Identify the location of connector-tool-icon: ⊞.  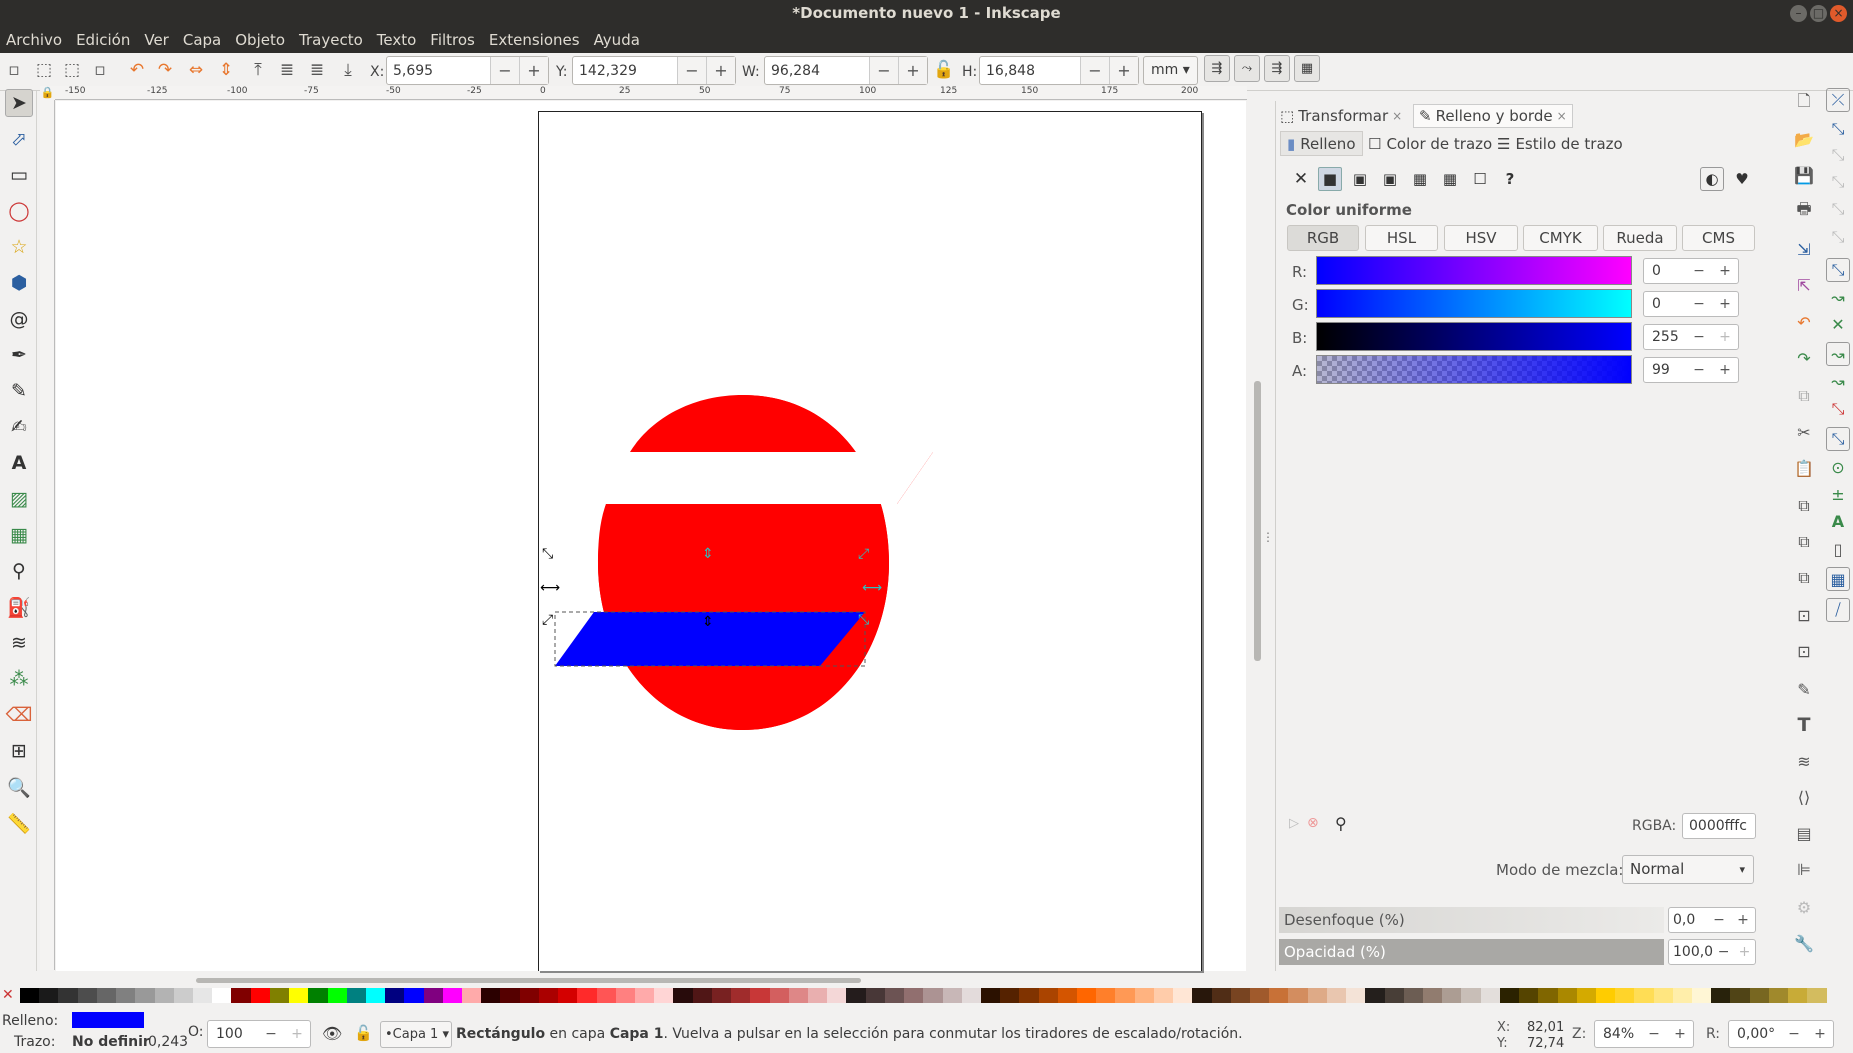
(19, 751).